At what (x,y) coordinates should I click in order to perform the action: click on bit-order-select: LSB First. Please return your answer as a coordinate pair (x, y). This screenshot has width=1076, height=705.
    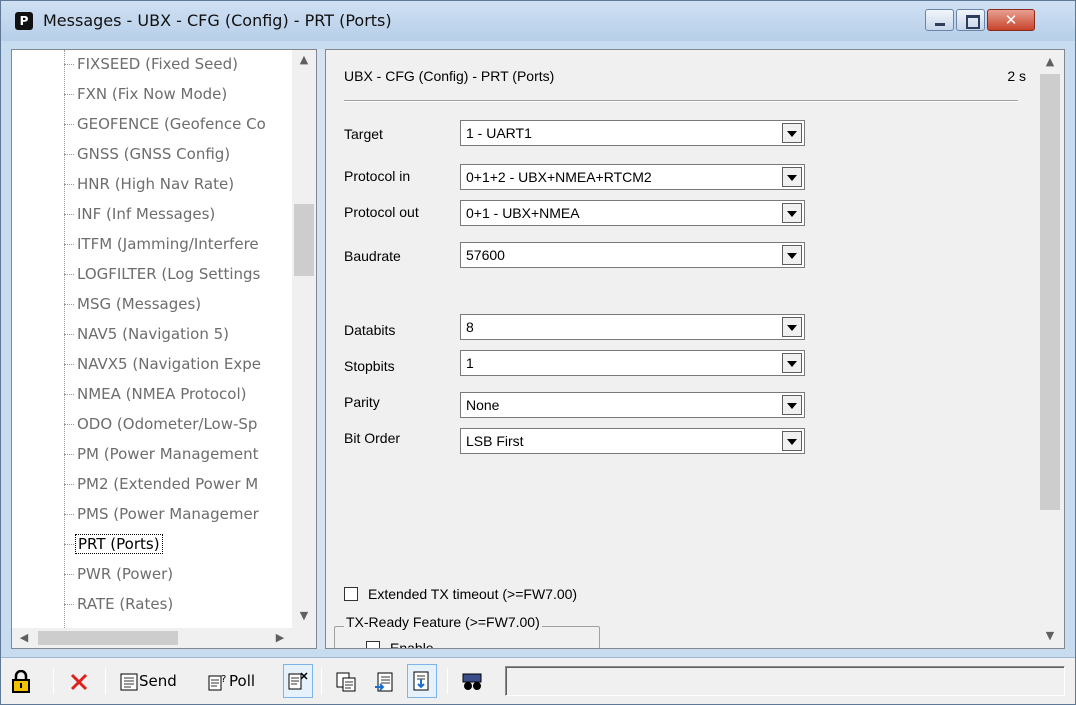
    Looking at the image, I should click on (632, 441).